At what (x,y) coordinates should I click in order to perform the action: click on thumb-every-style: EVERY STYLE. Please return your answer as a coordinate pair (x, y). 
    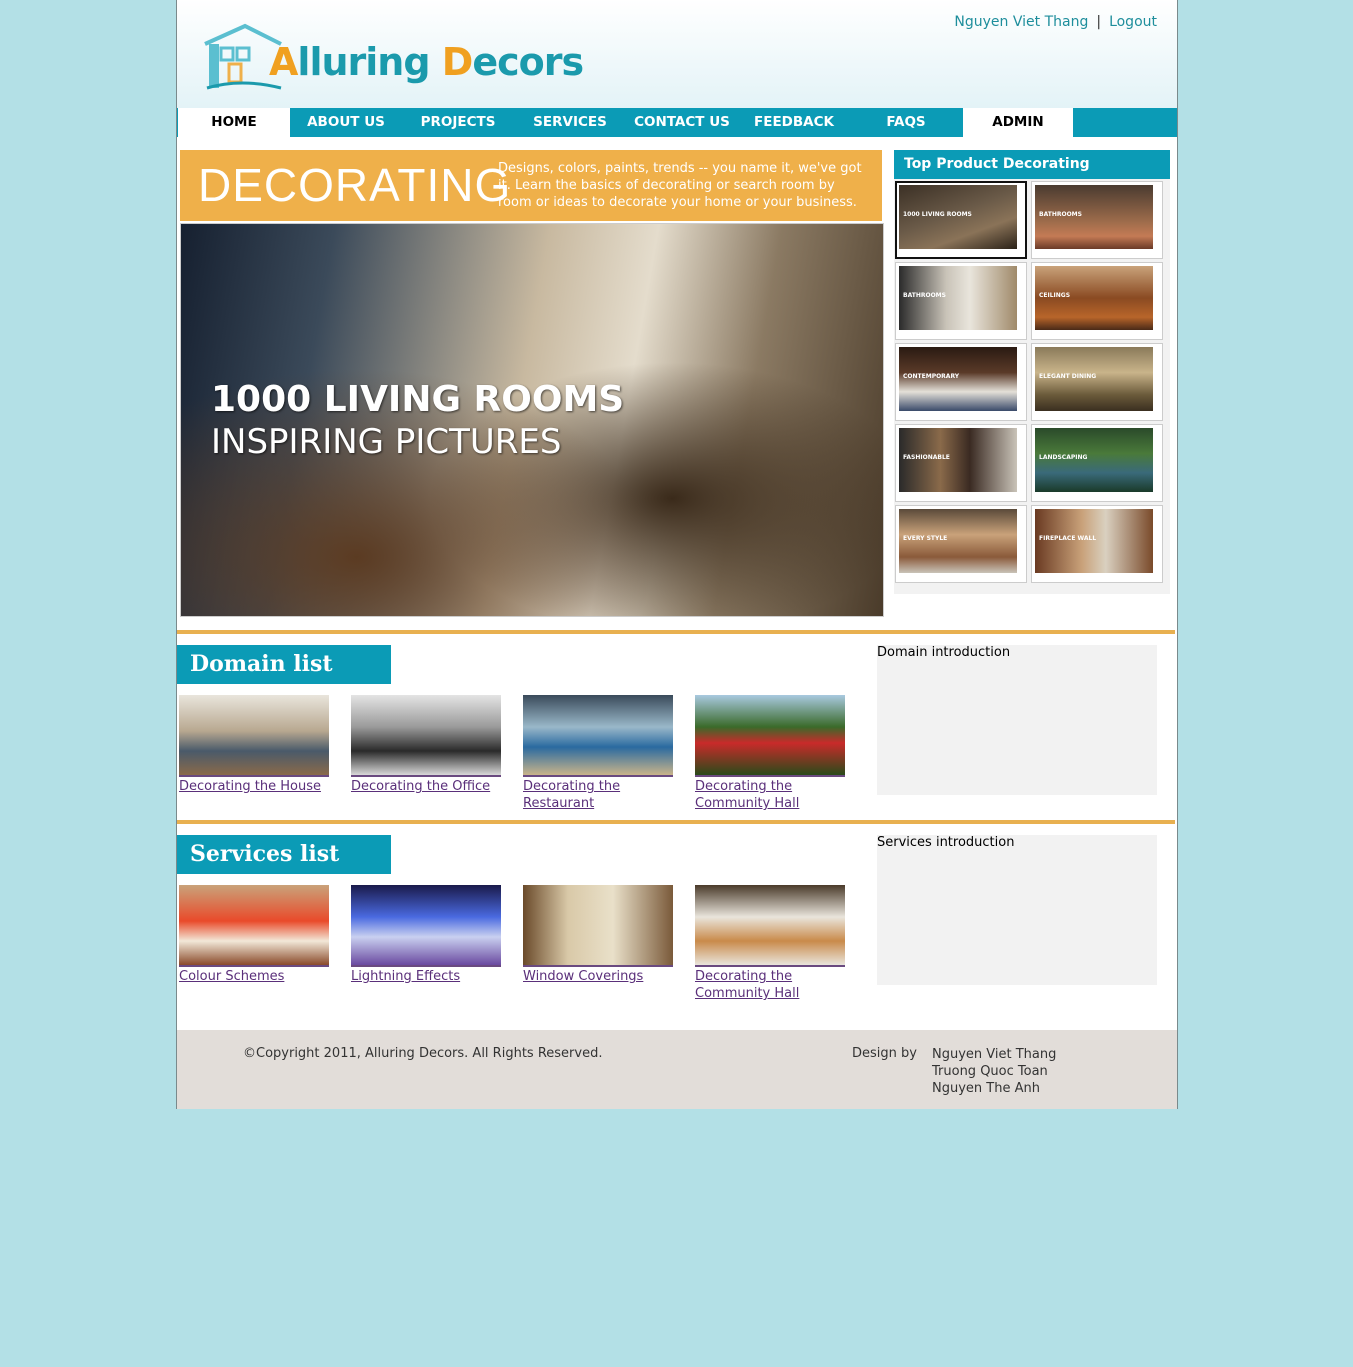
    Looking at the image, I should click on (961, 544).